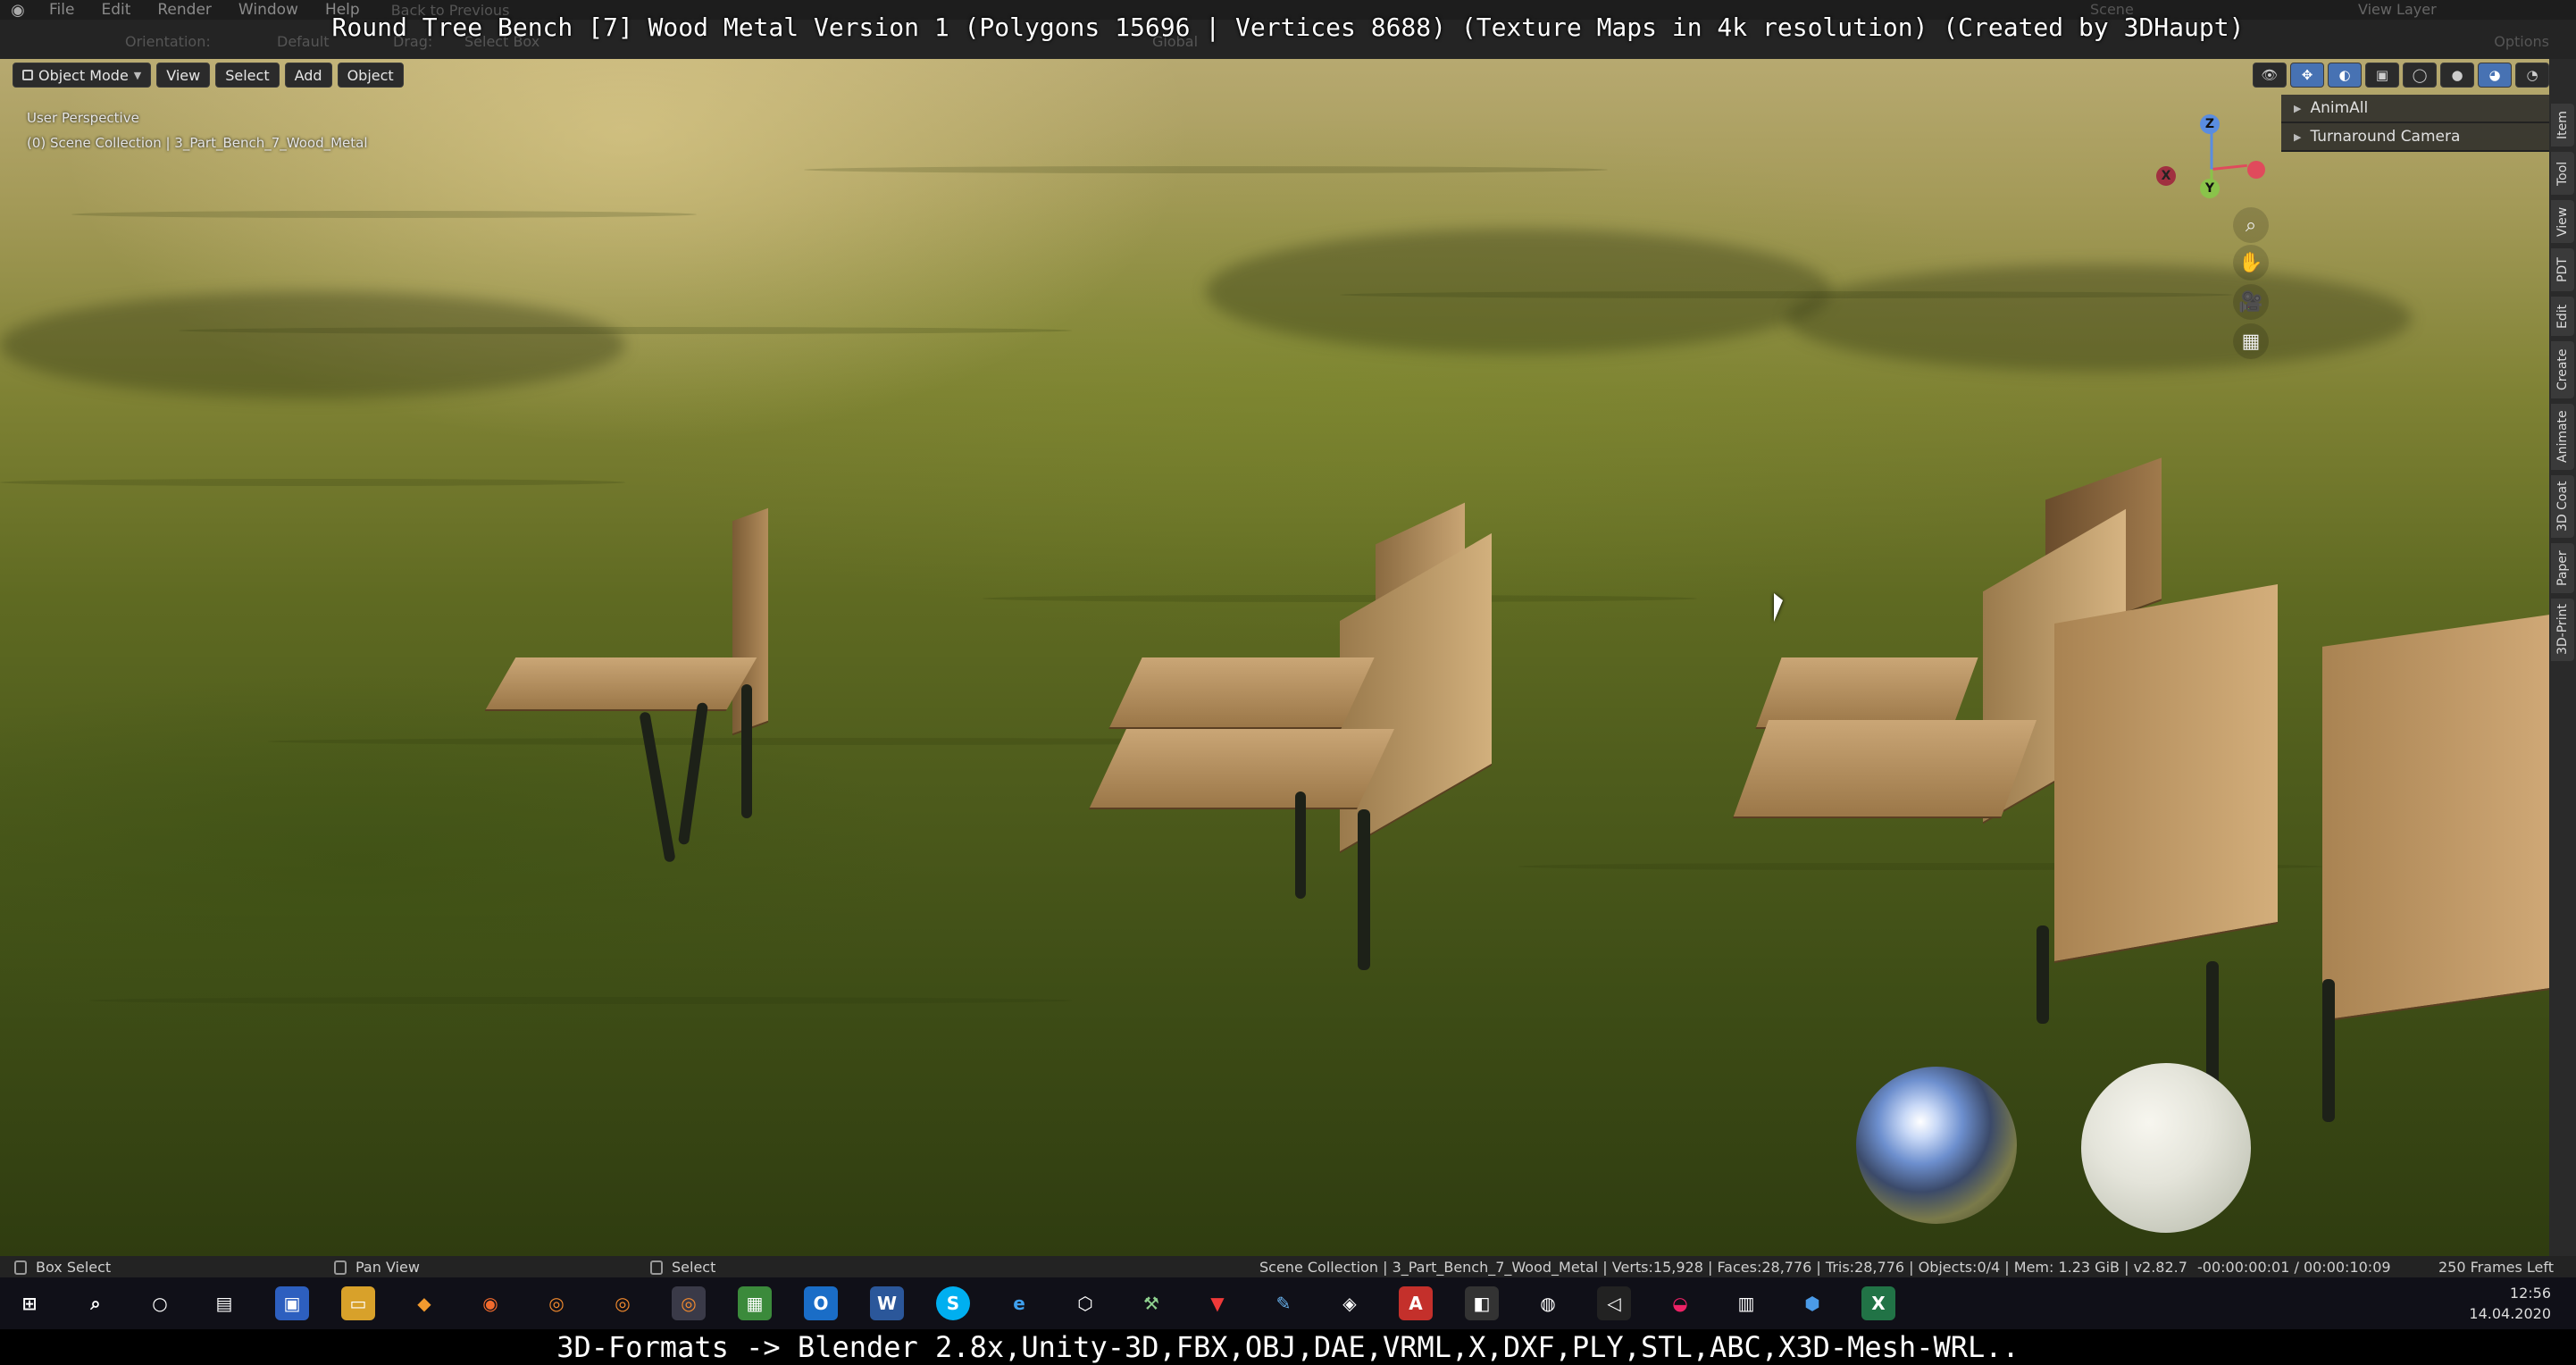  I want to click on mouse-middle-icon, so click(341, 1267).